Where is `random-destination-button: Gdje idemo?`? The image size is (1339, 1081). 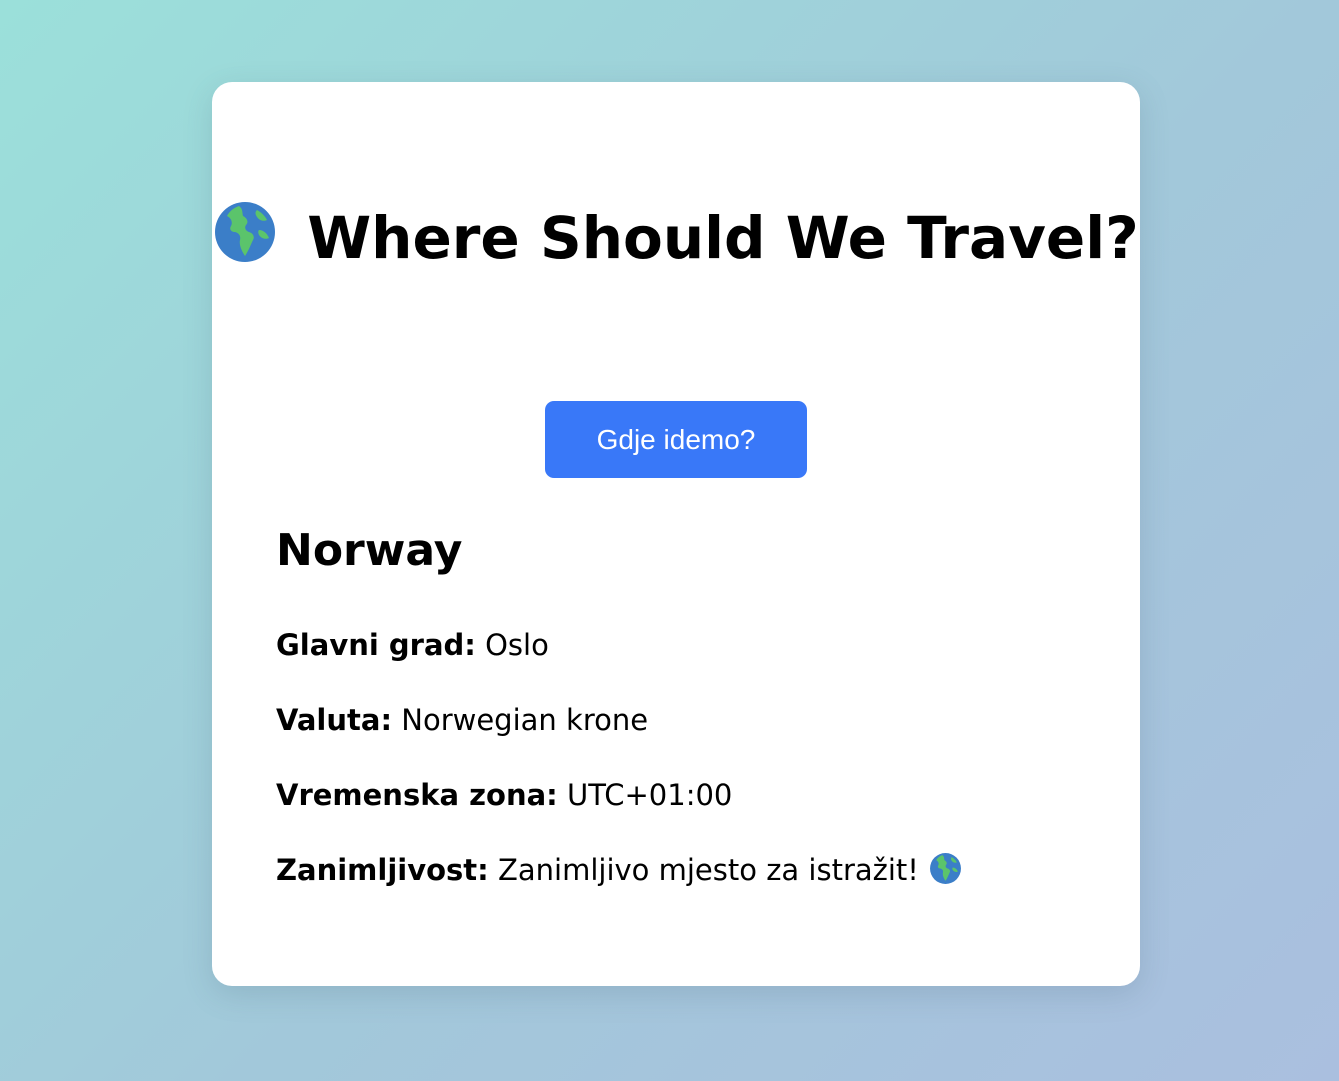 random-destination-button: Gdje idemo? is located at coordinates (676, 439).